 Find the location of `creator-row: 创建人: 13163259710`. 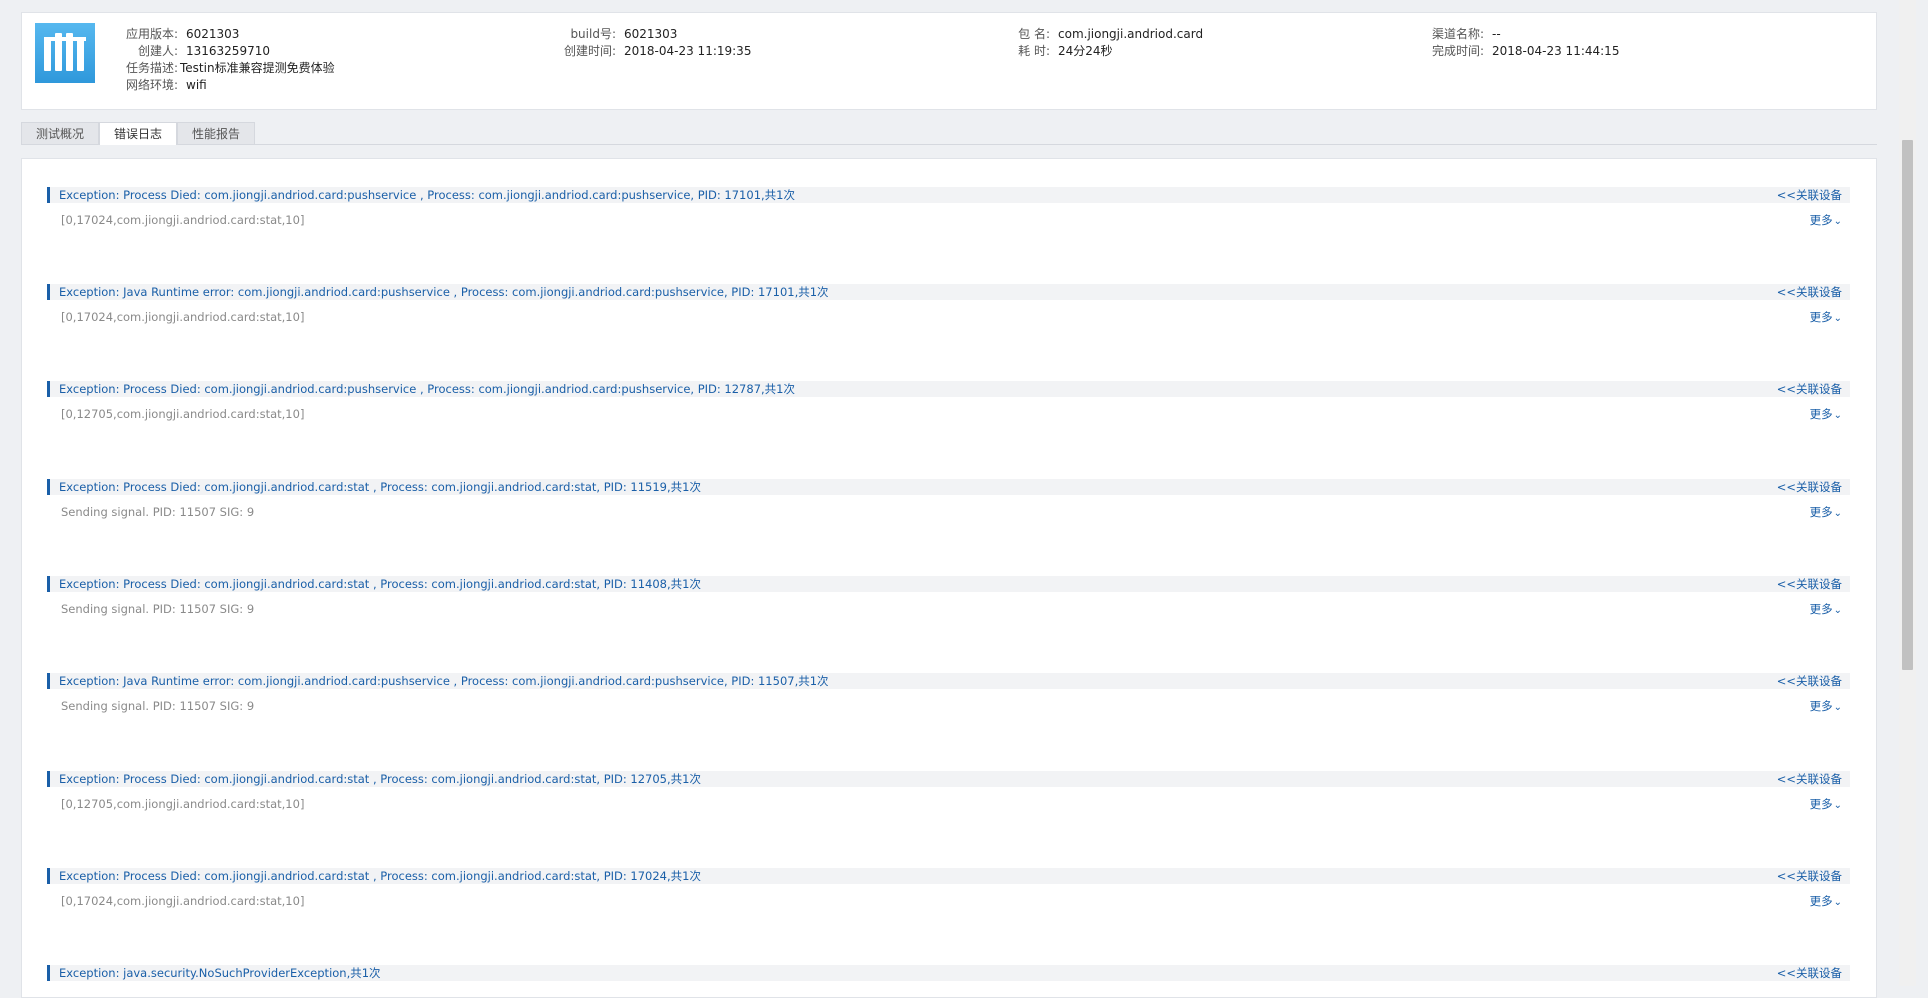

creator-row: 创建人: 13163259710 is located at coordinates (196, 51).